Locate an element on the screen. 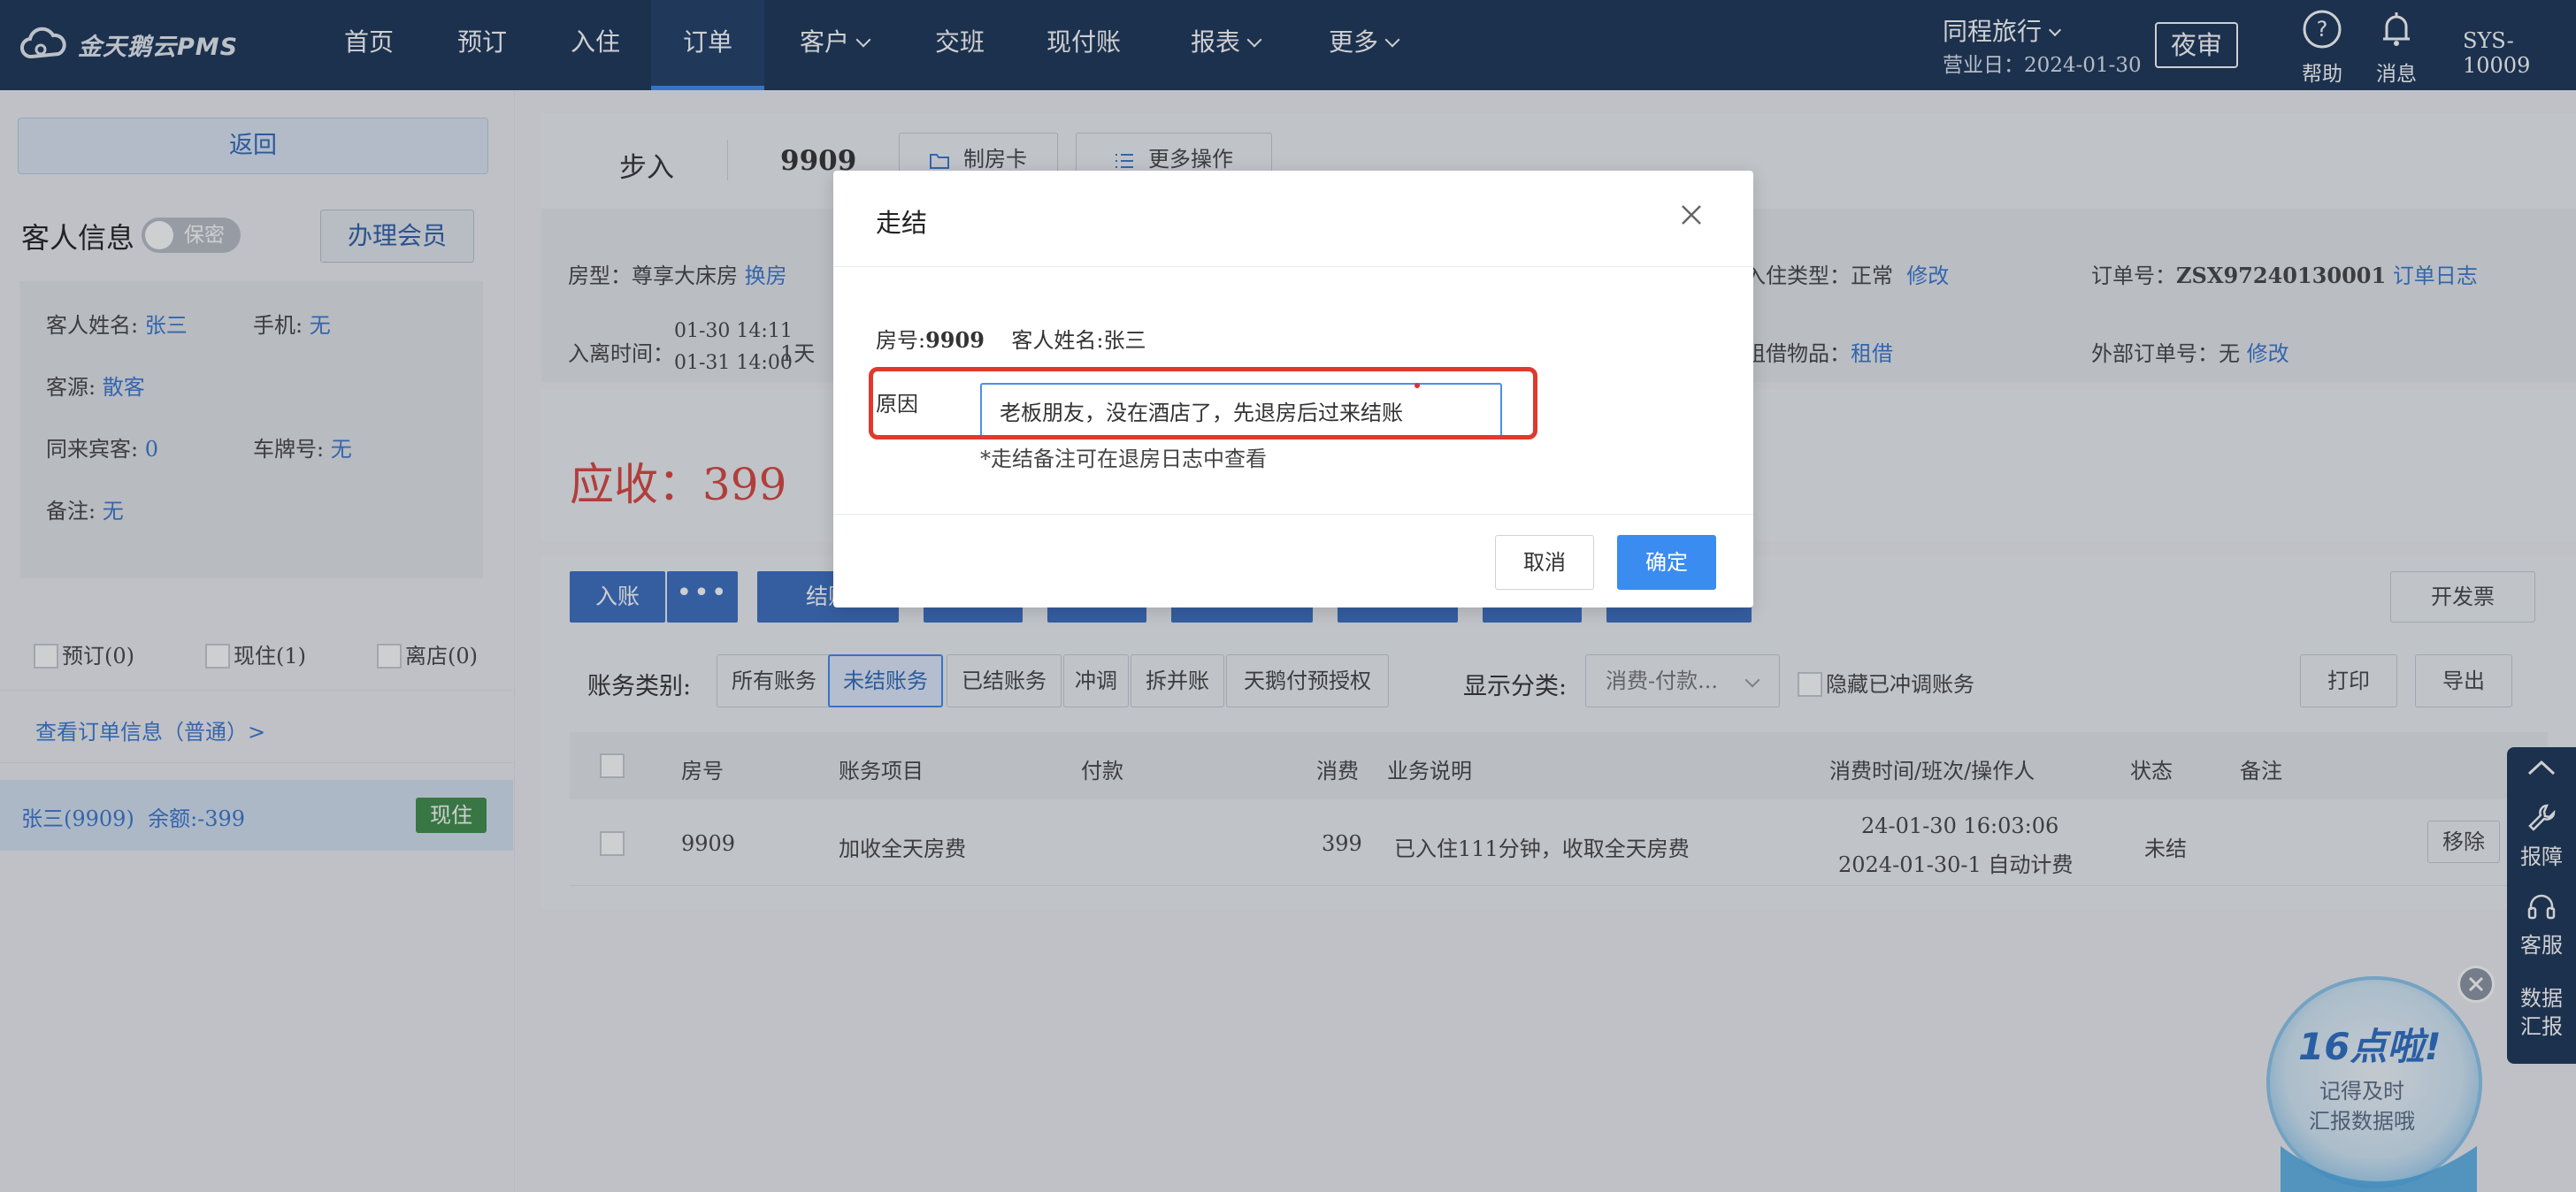 The height and width of the screenshot is (1192, 2576). room-label: 房号: is located at coordinates (901, 340).